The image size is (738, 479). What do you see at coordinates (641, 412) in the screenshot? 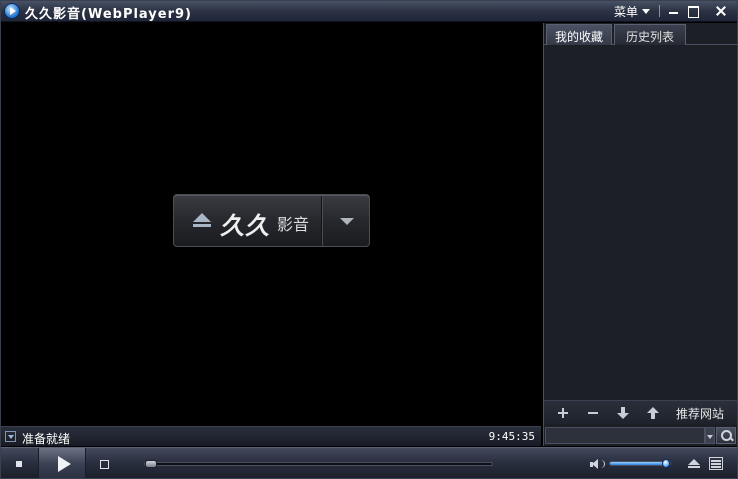
I see `list-toolbar: 推荐网站` at bounding box center [641, 412].